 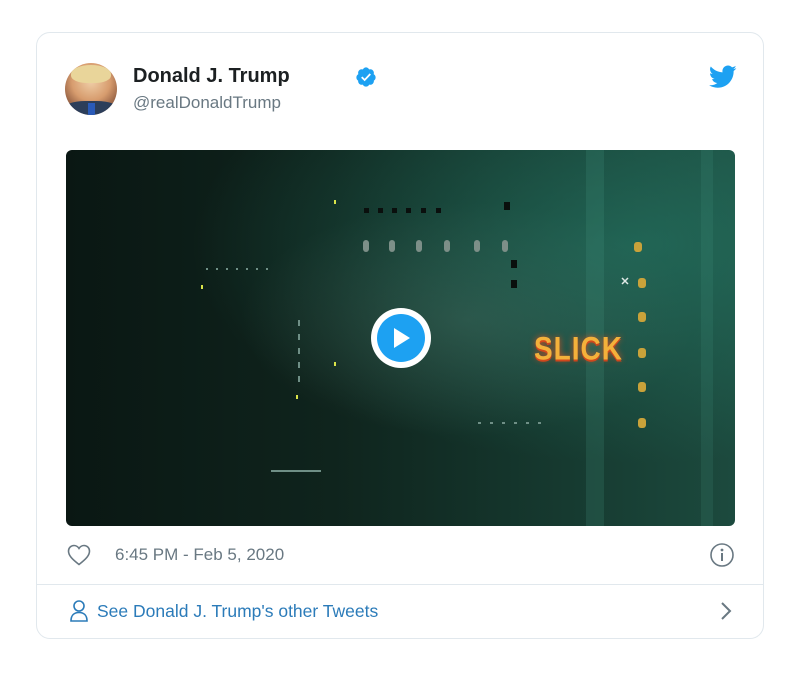 I want to click on play-button, so click(x=401, y=338).